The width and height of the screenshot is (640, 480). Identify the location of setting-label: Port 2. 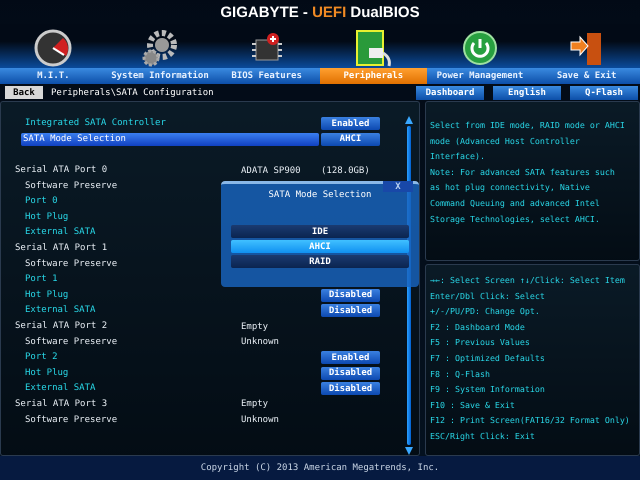
(40, 357).